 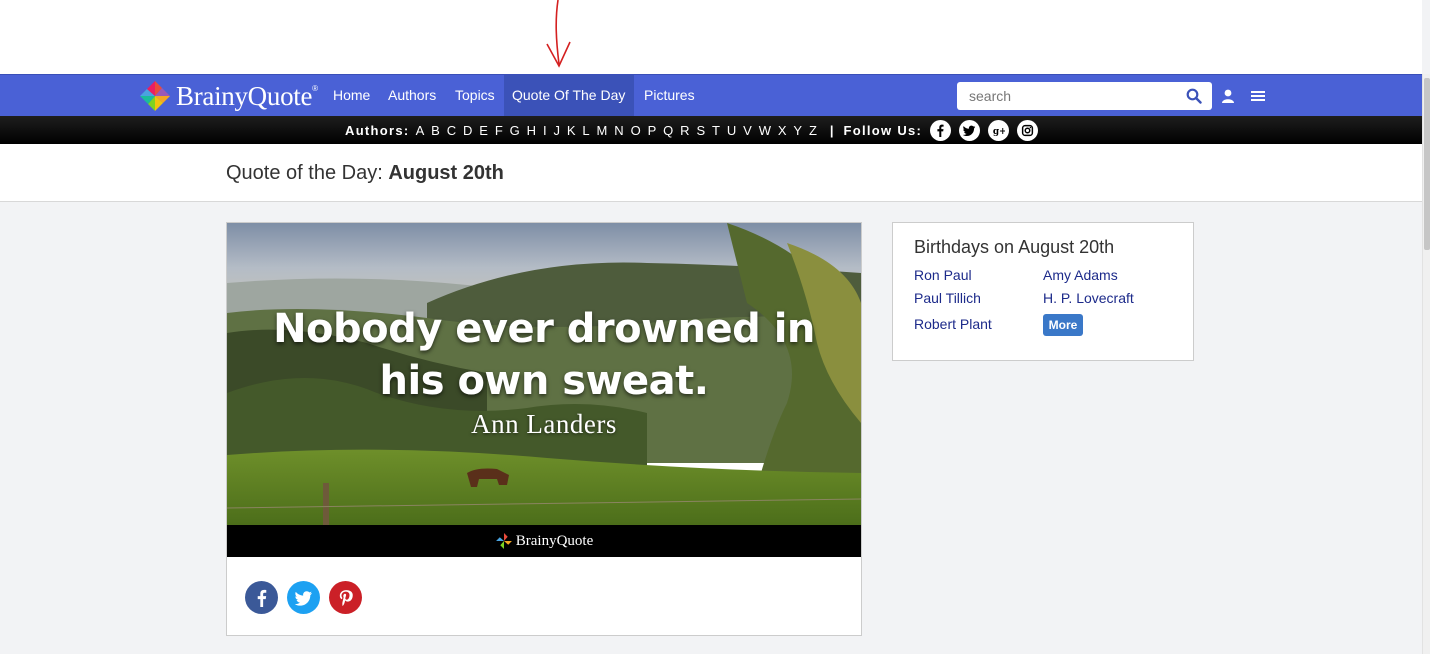 What do you see at coordinates (261, 597) in the screenshot?
I see `share-facebook-icon` at bounding box center [261, 597].